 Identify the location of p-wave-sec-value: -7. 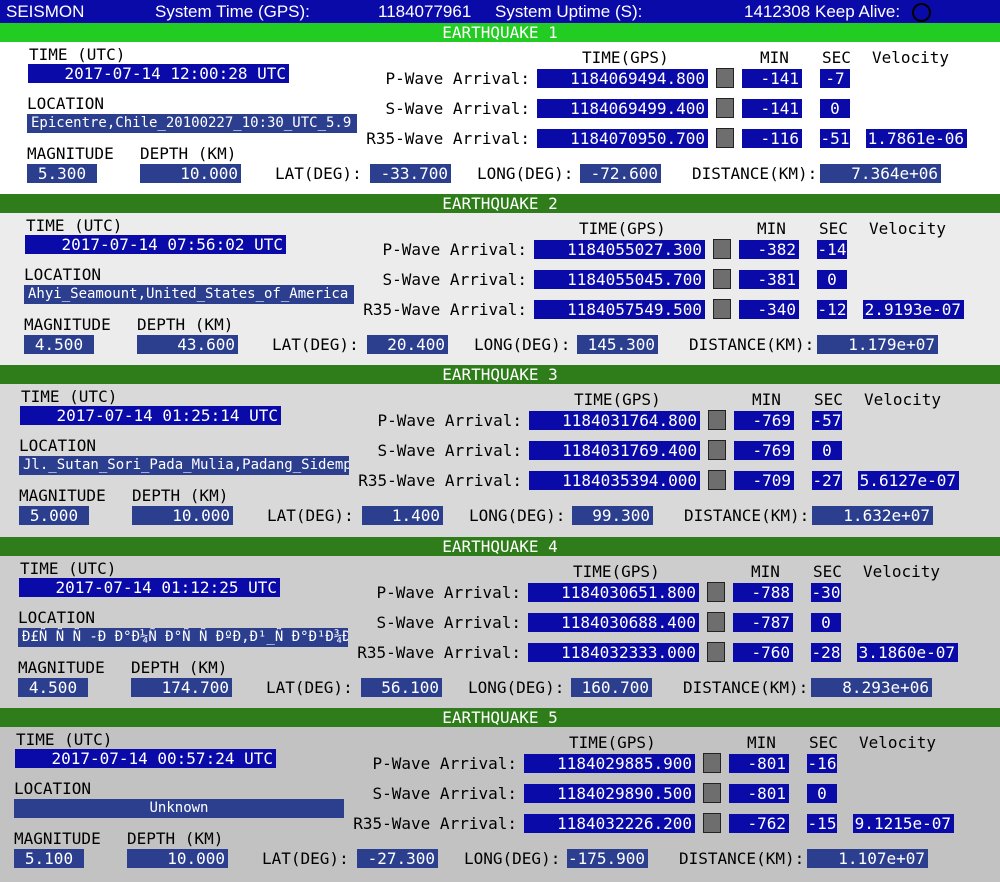
(835, 78).